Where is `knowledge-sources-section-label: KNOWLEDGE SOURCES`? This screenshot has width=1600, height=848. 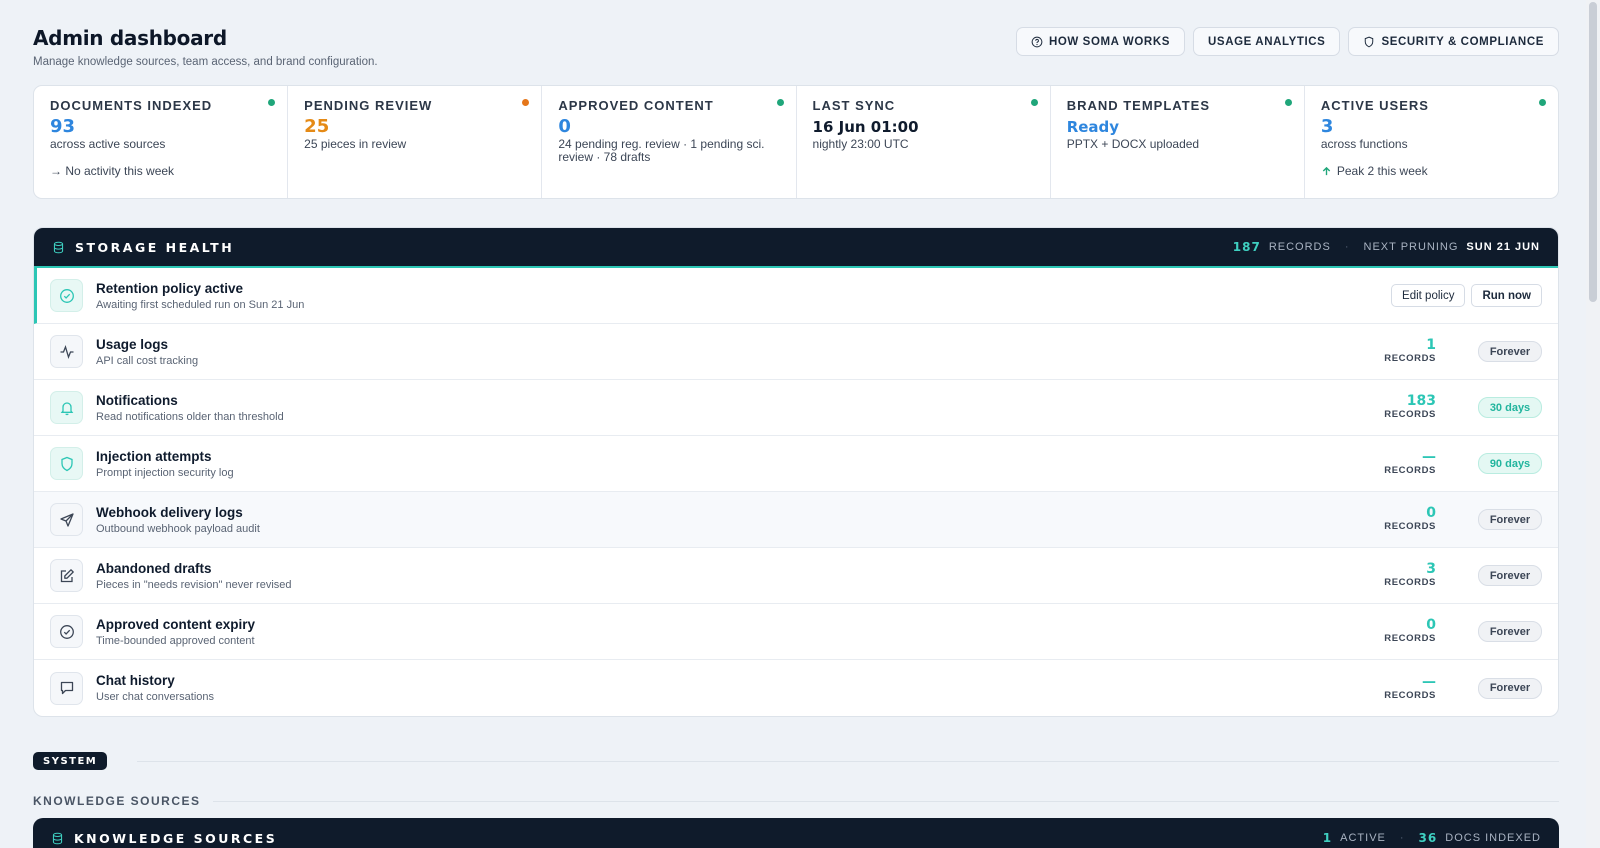
knowledge-sources-section-label: KNOWLEDGE SOURCES is located at coordinates (117, 801).